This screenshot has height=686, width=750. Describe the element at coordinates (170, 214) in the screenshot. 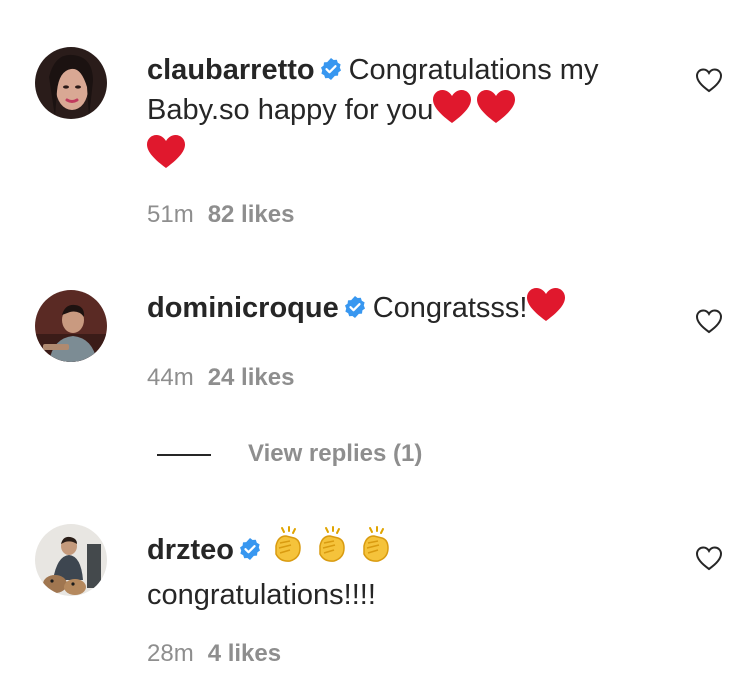

I see `comment-timestamp: 51m` at that location.